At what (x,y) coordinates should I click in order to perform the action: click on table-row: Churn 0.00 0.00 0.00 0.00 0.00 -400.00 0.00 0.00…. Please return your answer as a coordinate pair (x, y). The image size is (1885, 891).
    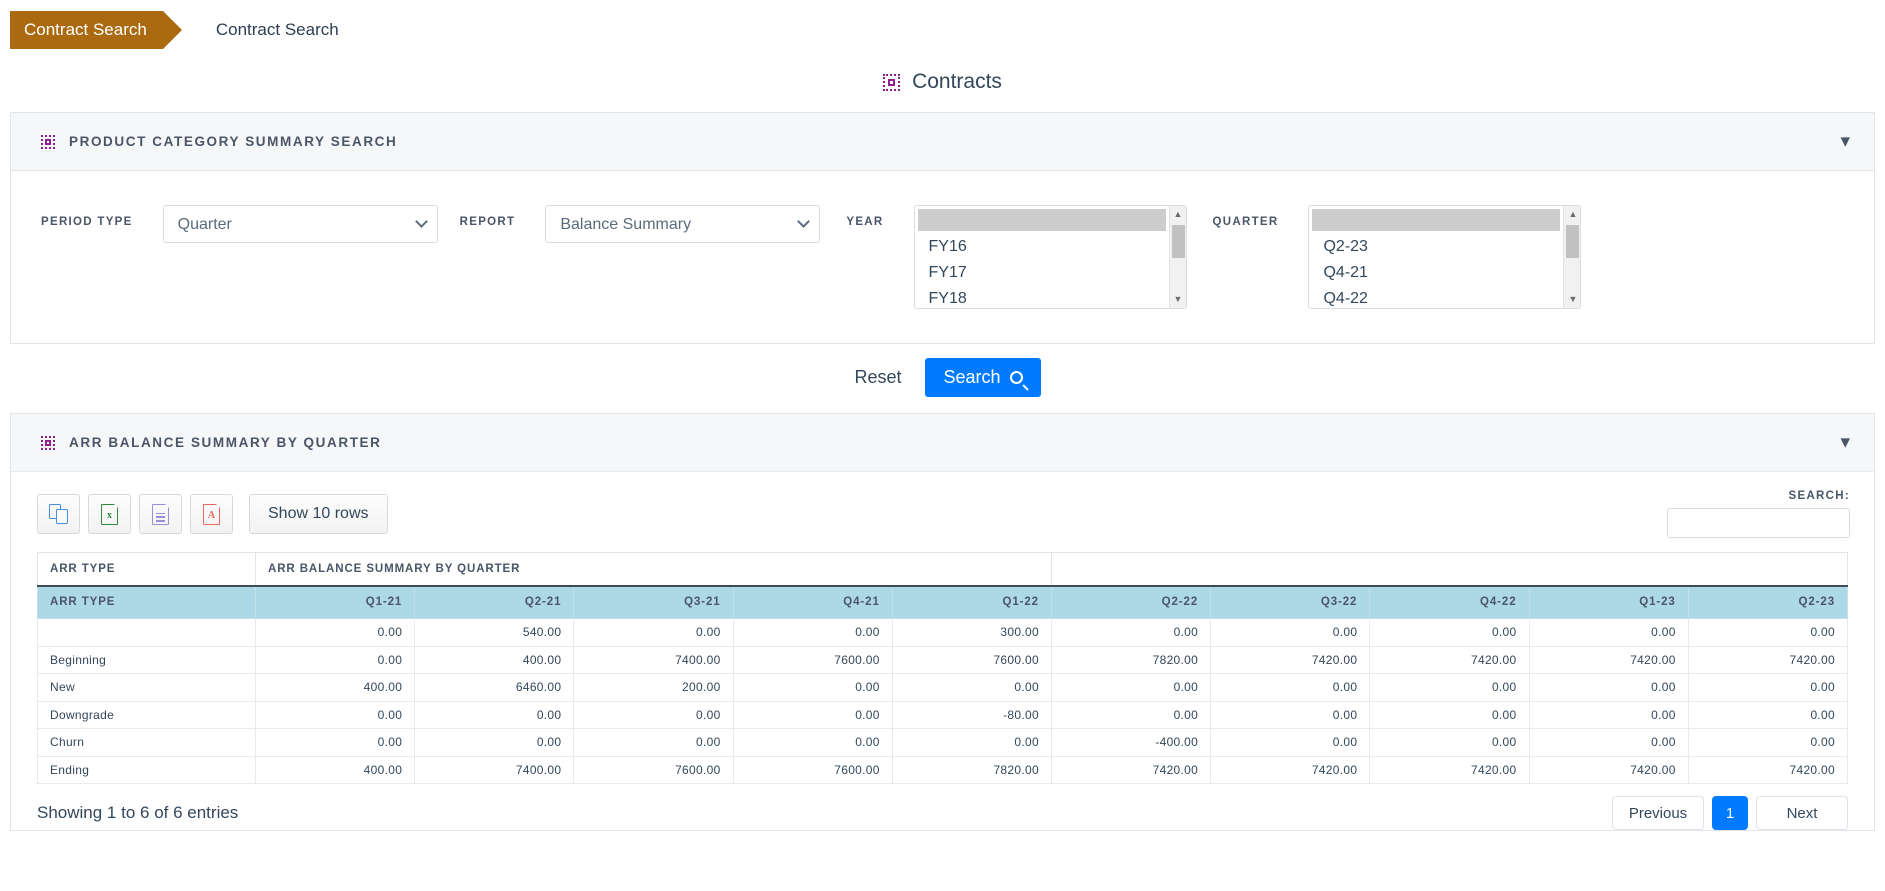
    Looking at the image, I should click on (943, 742).